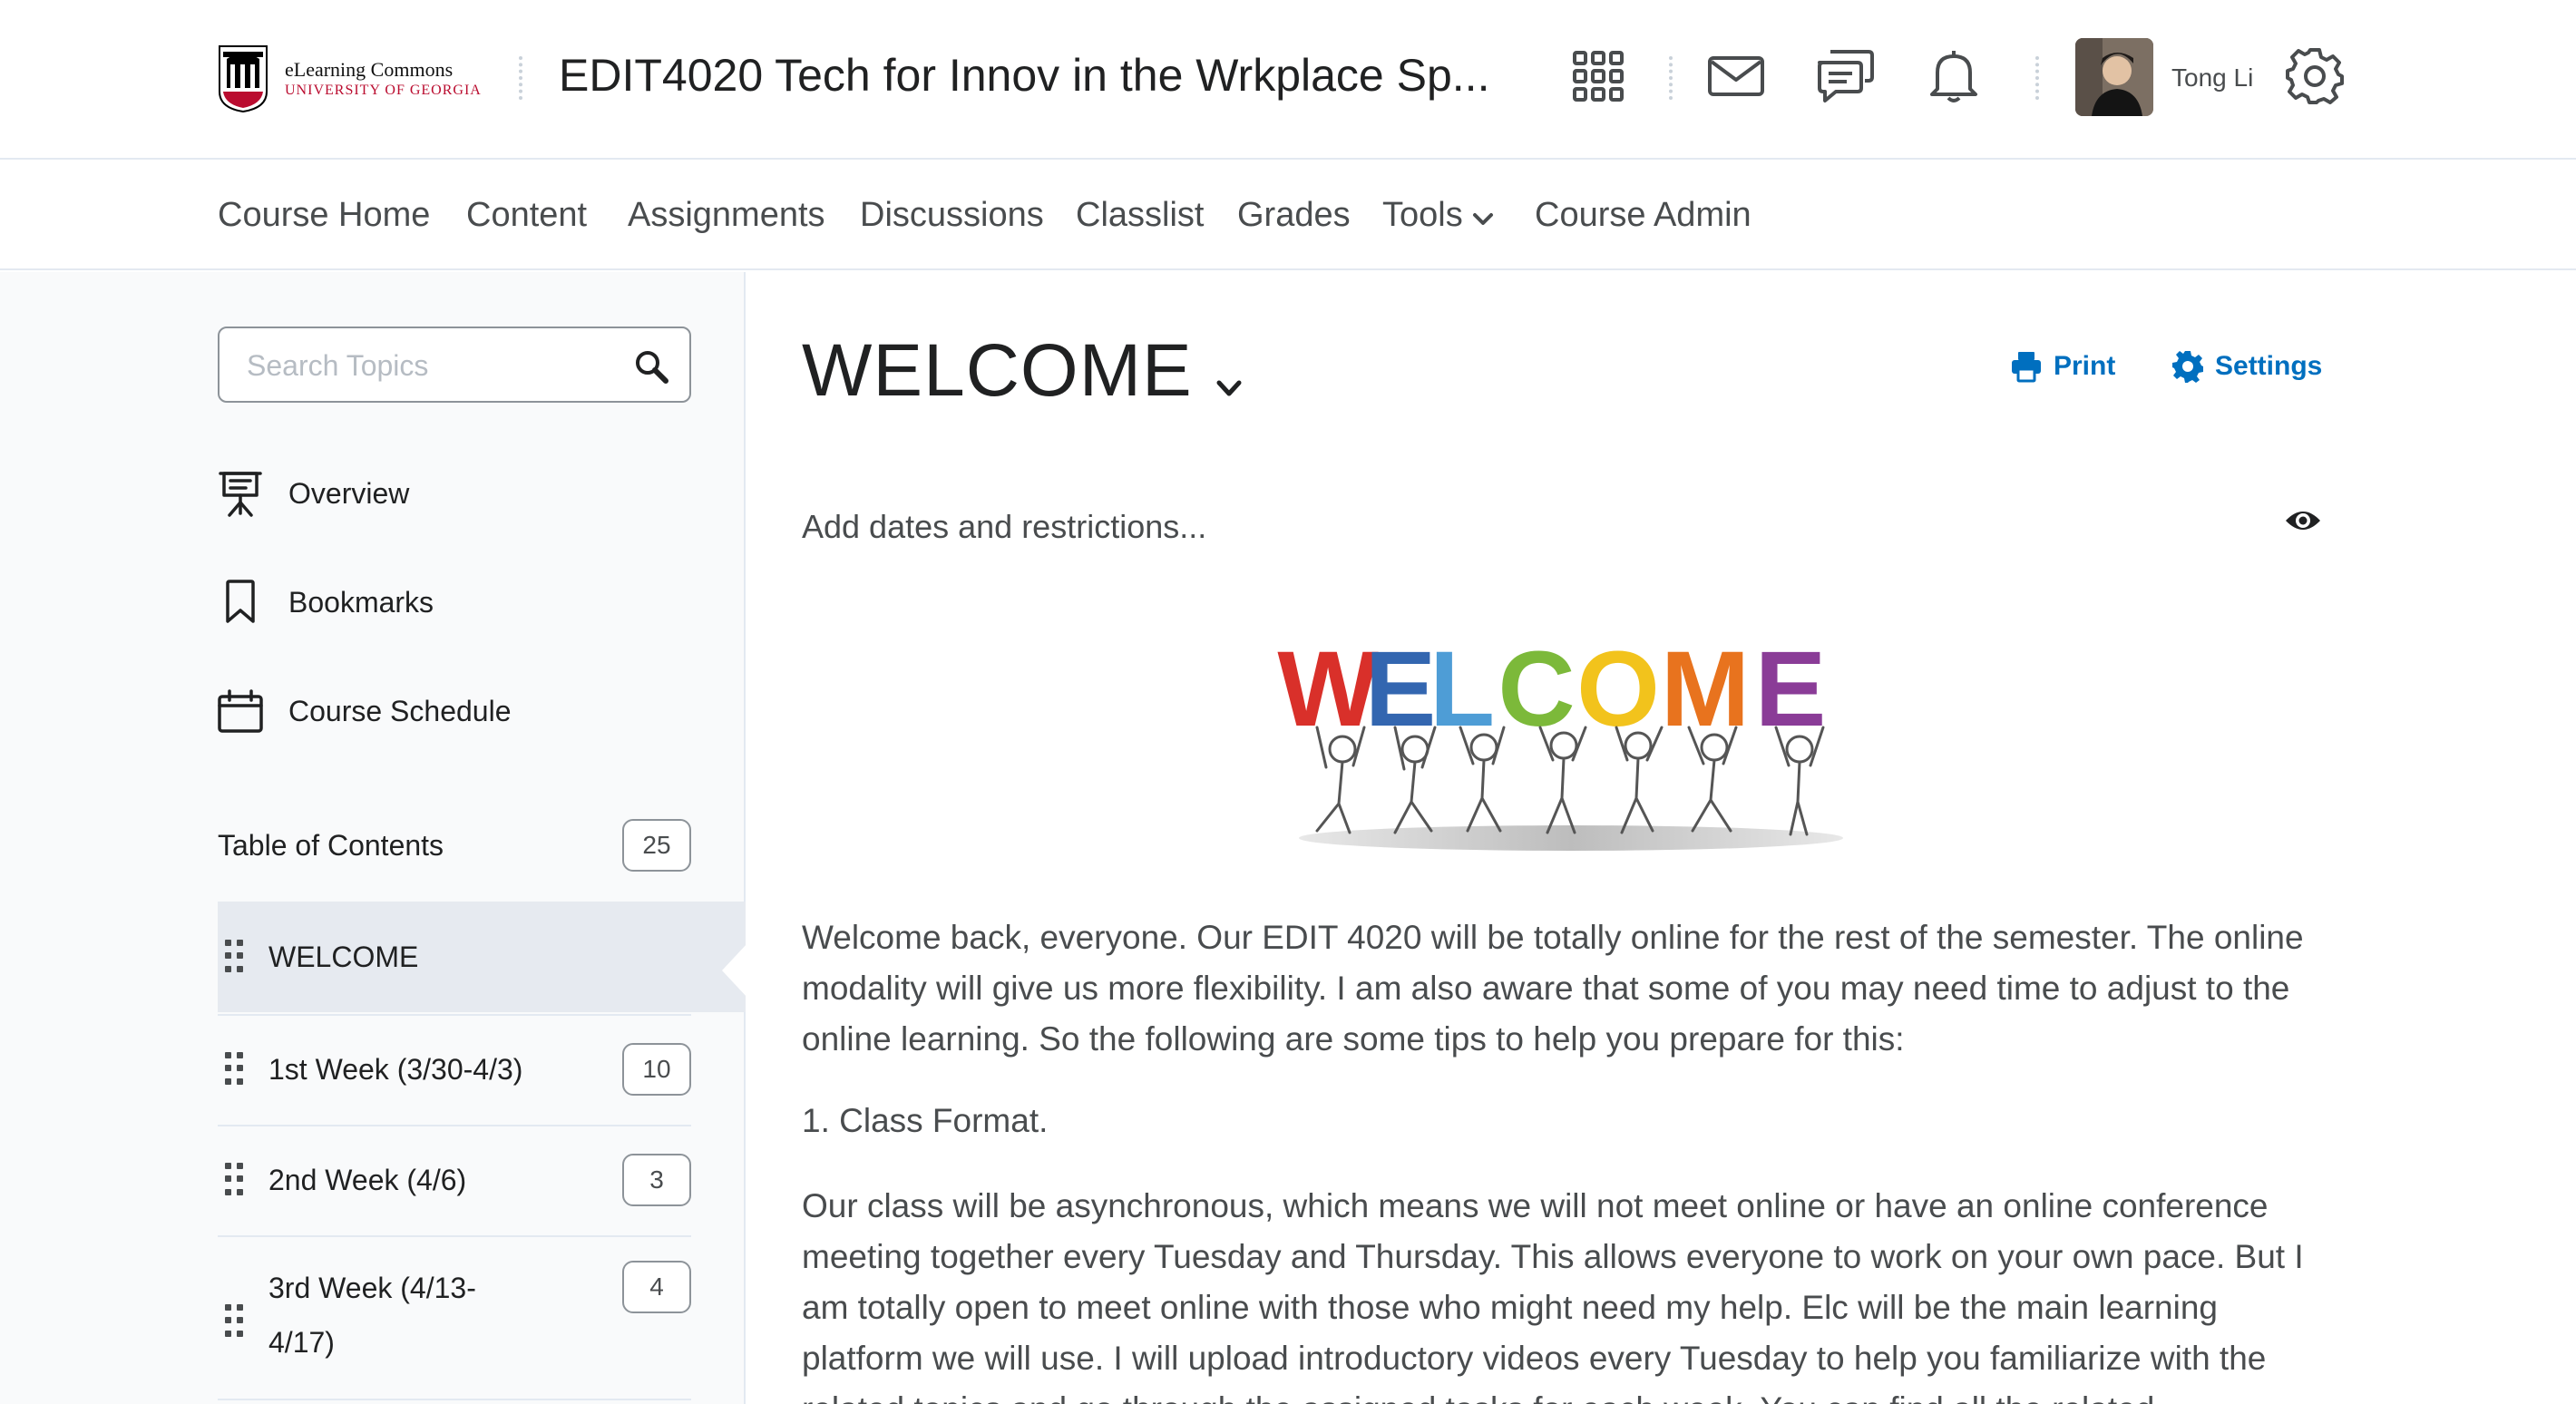  Describe the element at coordinates (925, 1120) in the screenshot. I see `section-heading-class-format: 1. Class Format.` at that location.